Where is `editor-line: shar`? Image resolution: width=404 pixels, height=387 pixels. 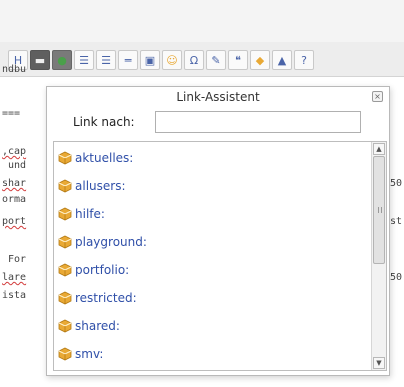 editor-line: shar is located at coordinates (14, 183).